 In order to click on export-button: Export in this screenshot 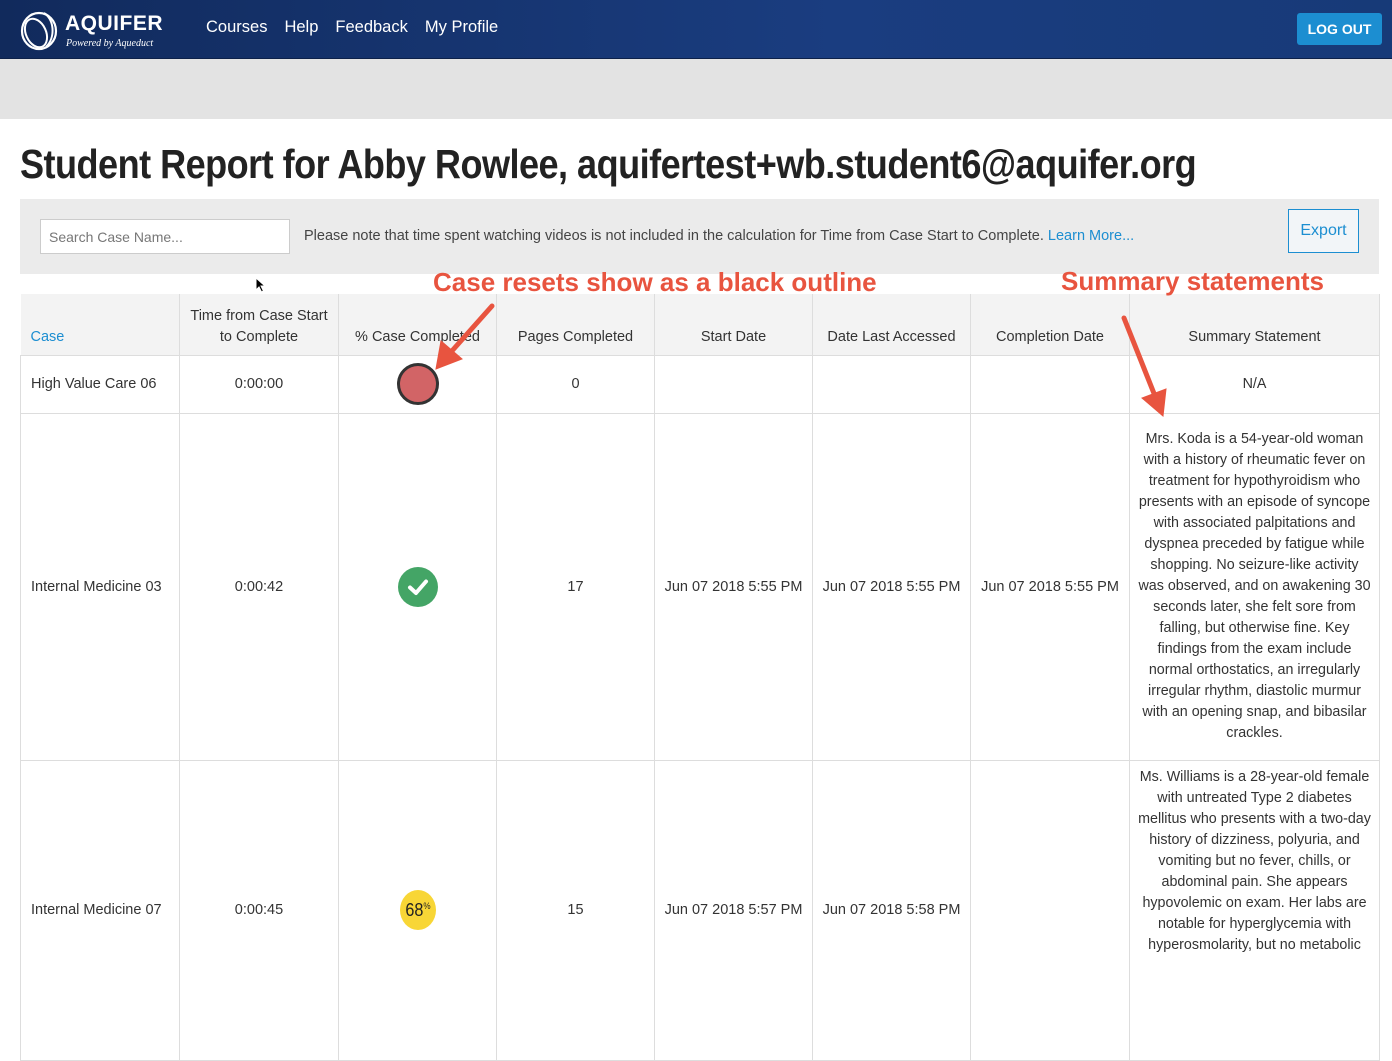, I will do `click(1323, 231)`.